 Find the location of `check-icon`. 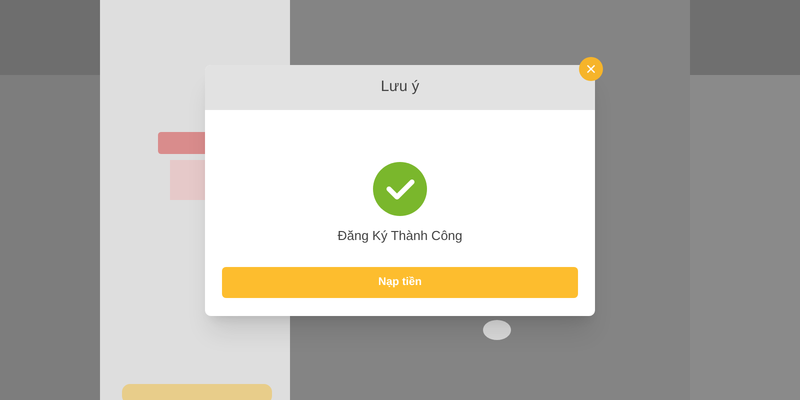

check-icon is located at coordinates (400, 189).